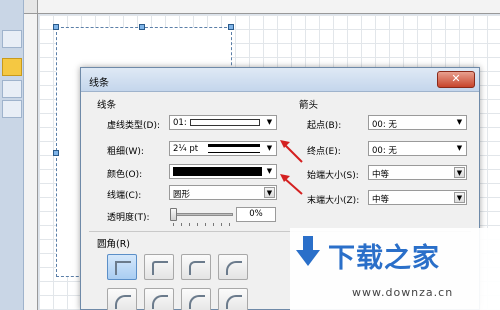 This screenshot has width=500, height=310. Describe the element at coordinates (384, 258) in the screenshot. I see `watermark-text: 下载之家` at that location.